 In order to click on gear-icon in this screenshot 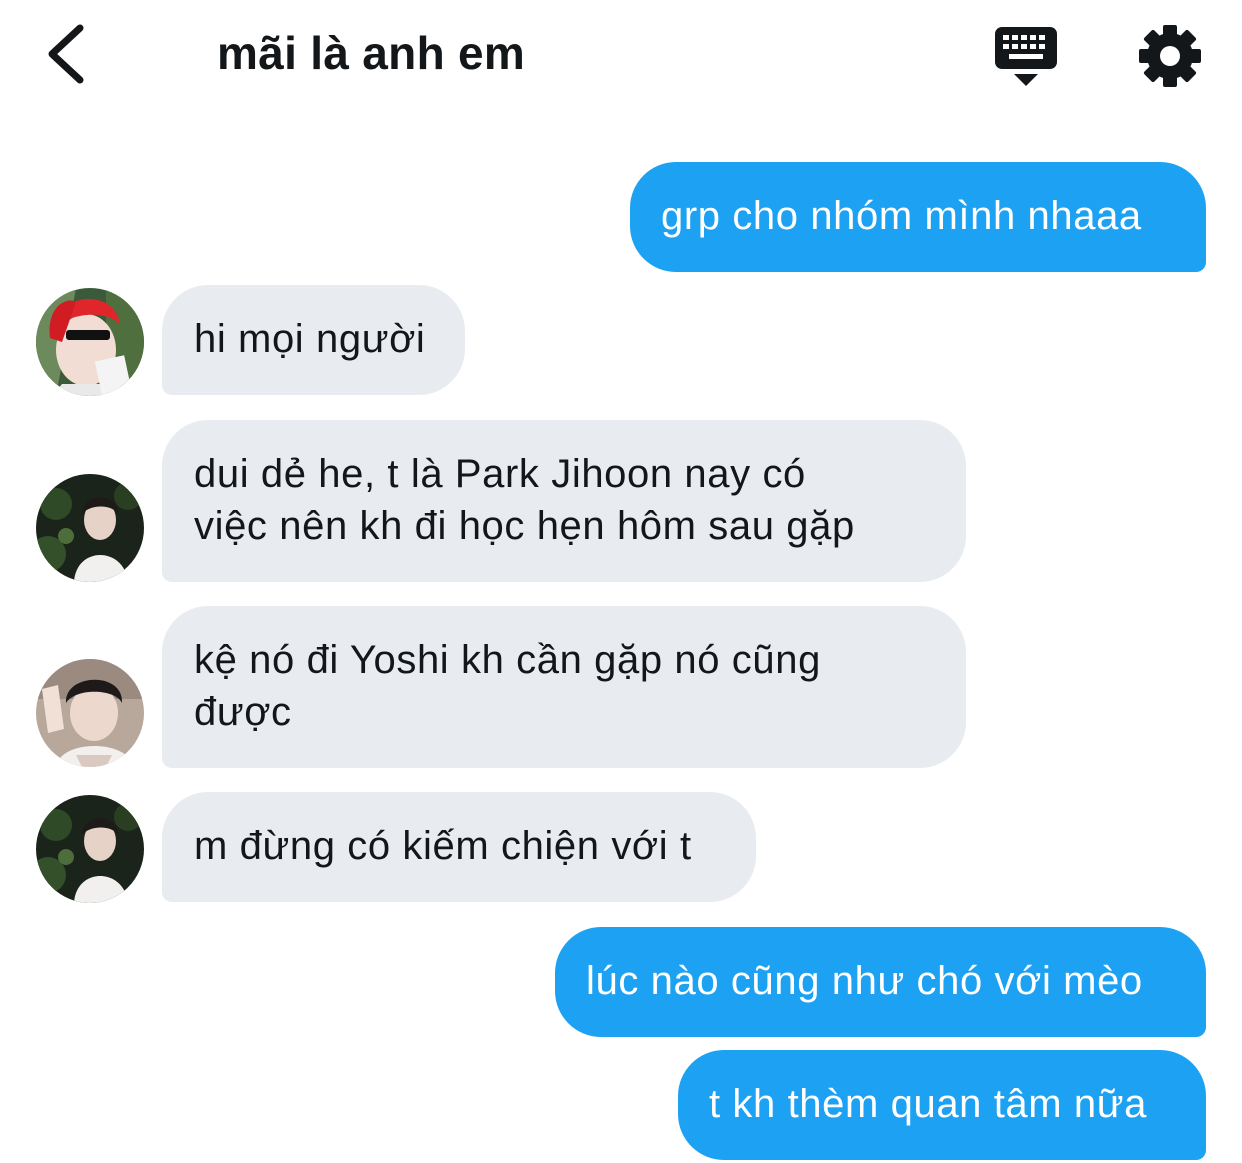, I will do `click(1170, 56)`.